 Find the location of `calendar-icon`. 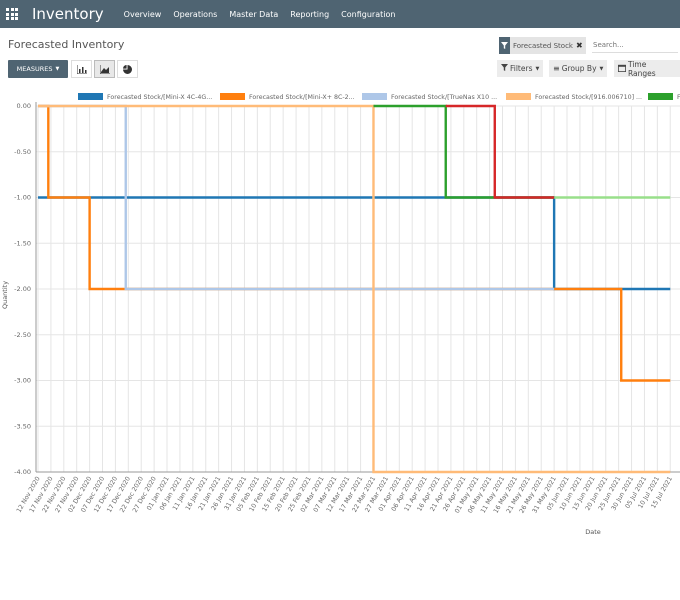

calendar-icon is located at coordinates (622, 69).